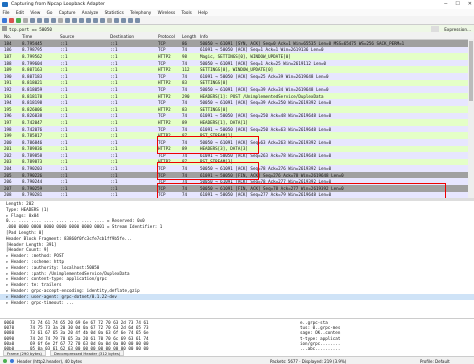  I want to click on cell-time: 8.789858, so click(32, 155).